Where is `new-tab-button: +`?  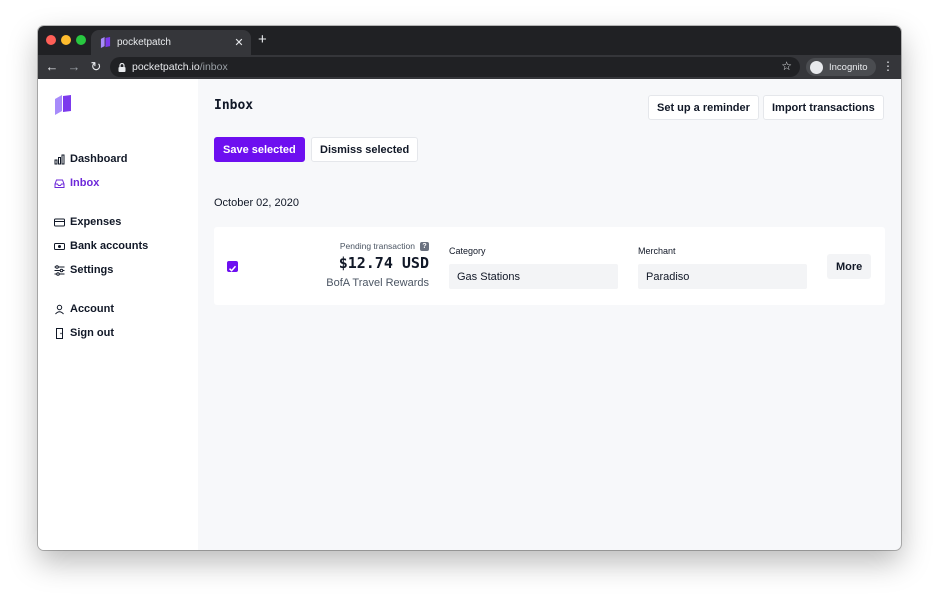 new-tab-button: + is located at coordinates (262, 40).